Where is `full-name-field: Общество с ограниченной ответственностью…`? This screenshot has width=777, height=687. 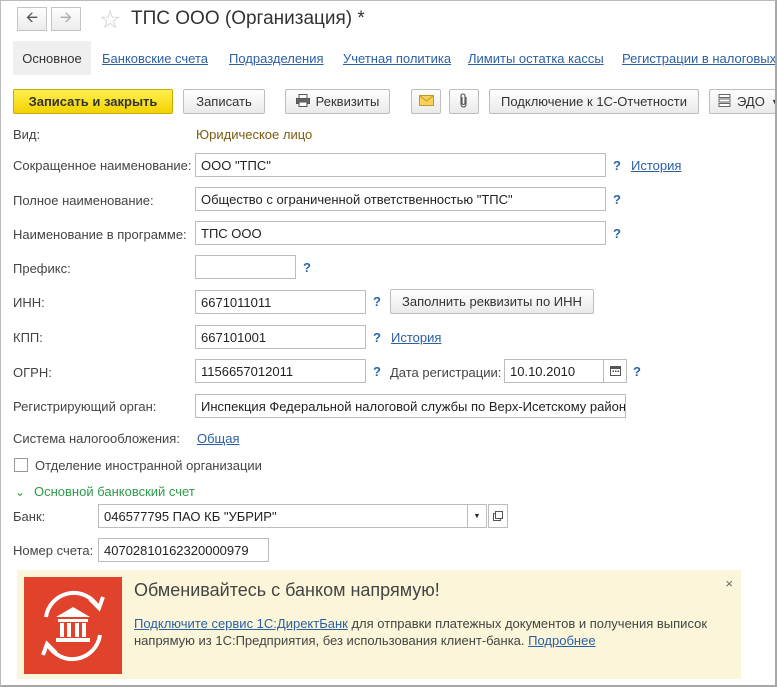
full-name-field: Общество с ограниченной ответственностью… is located at coordinates (400, 199).